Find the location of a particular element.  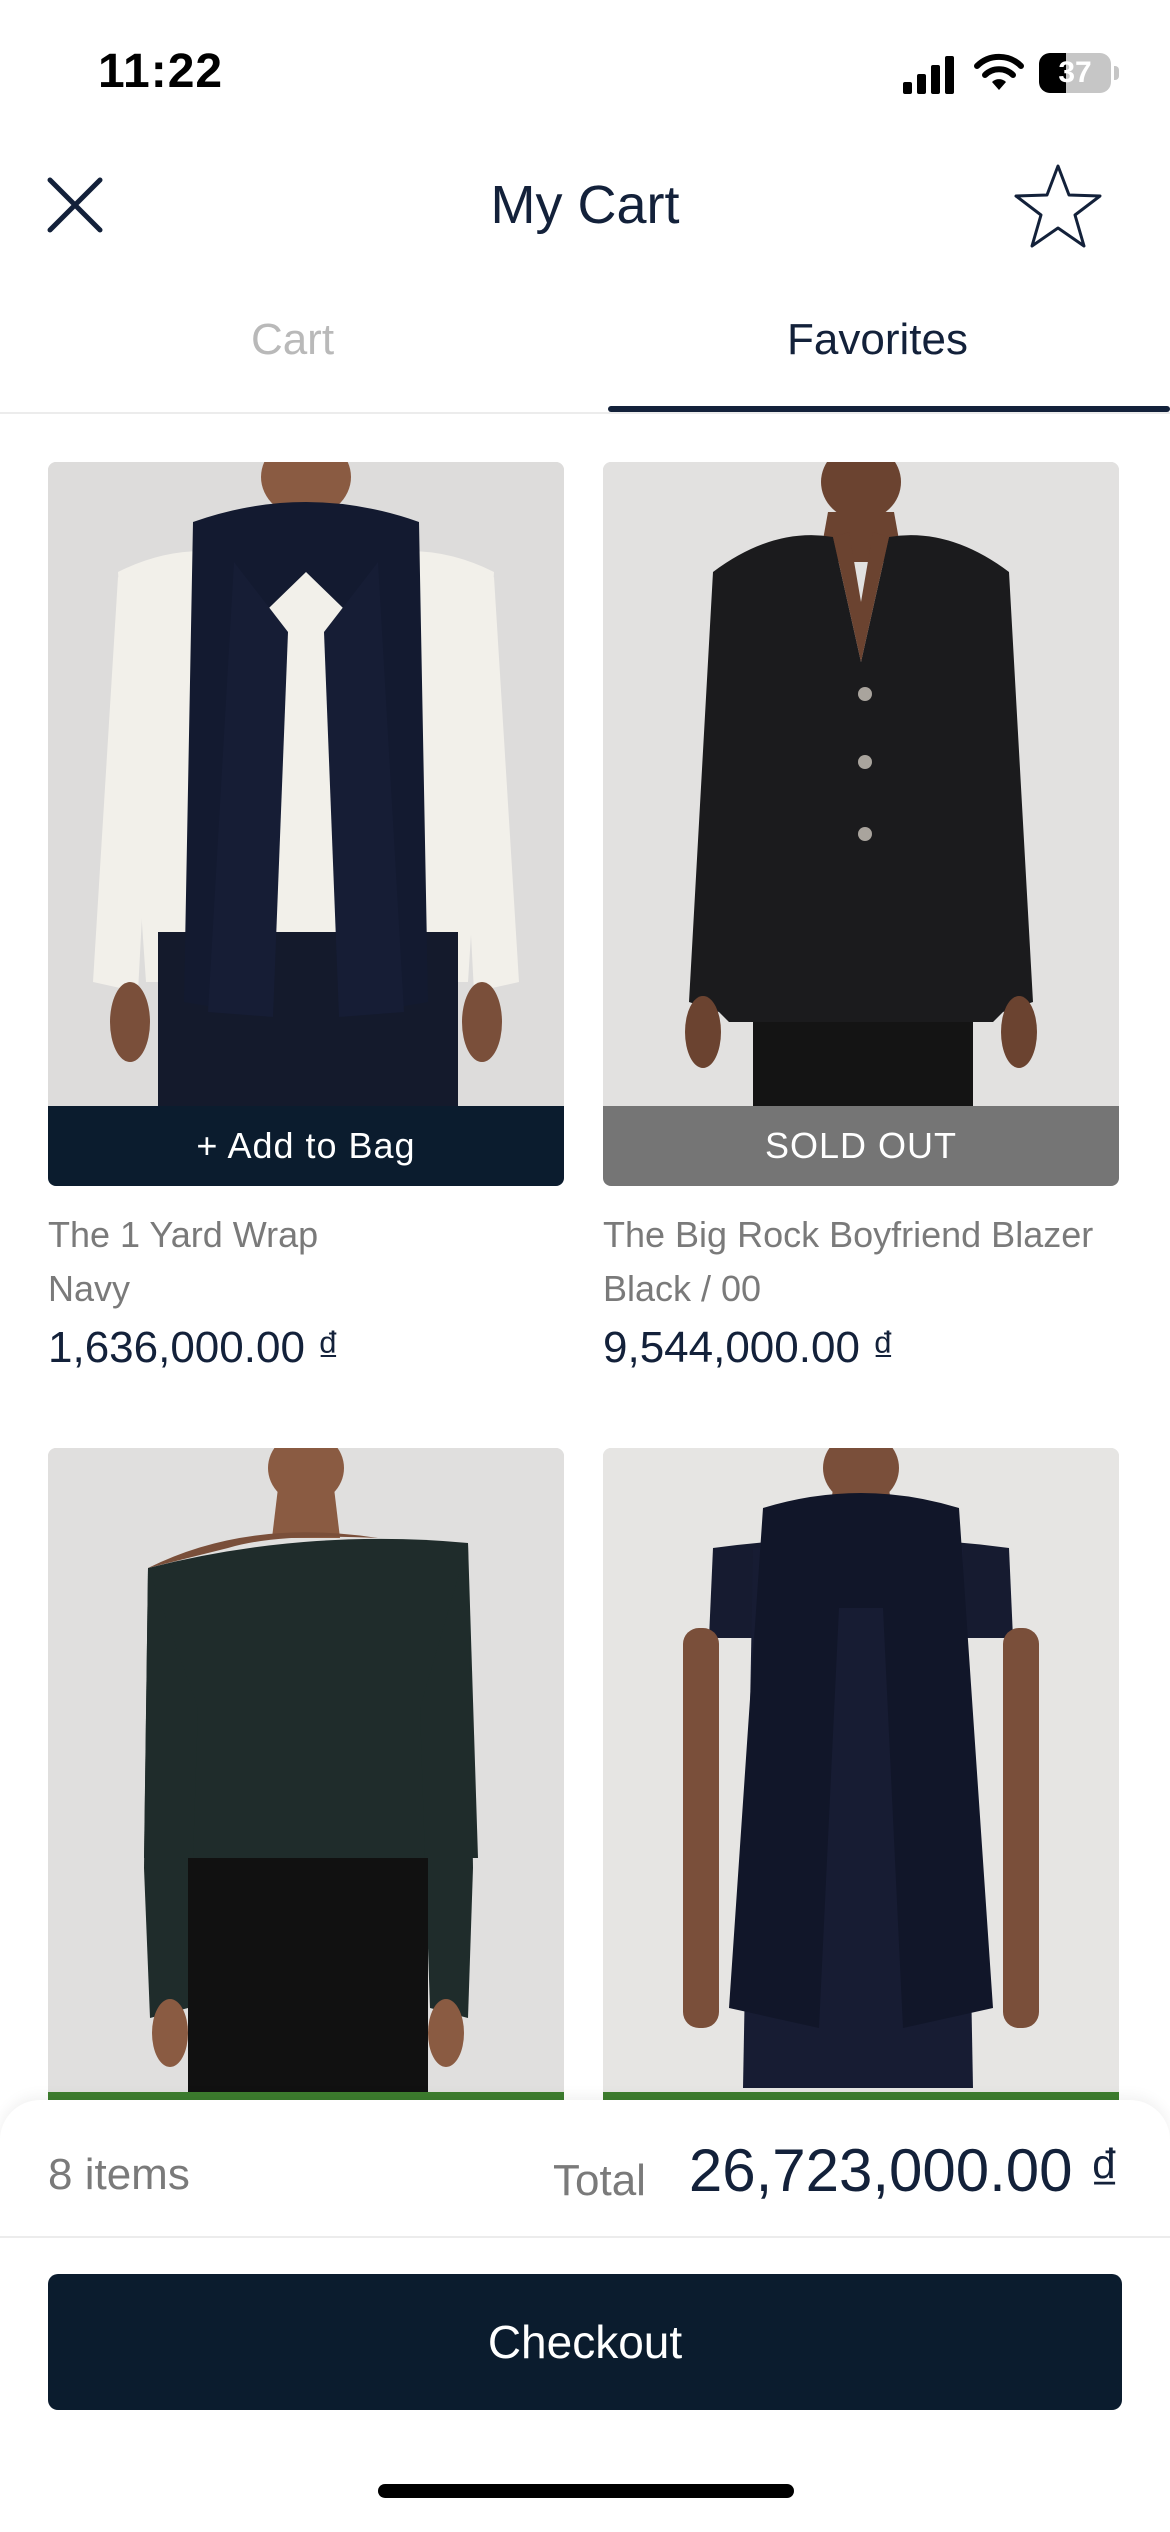

wifi-icon is located at coordinates (999, 71).